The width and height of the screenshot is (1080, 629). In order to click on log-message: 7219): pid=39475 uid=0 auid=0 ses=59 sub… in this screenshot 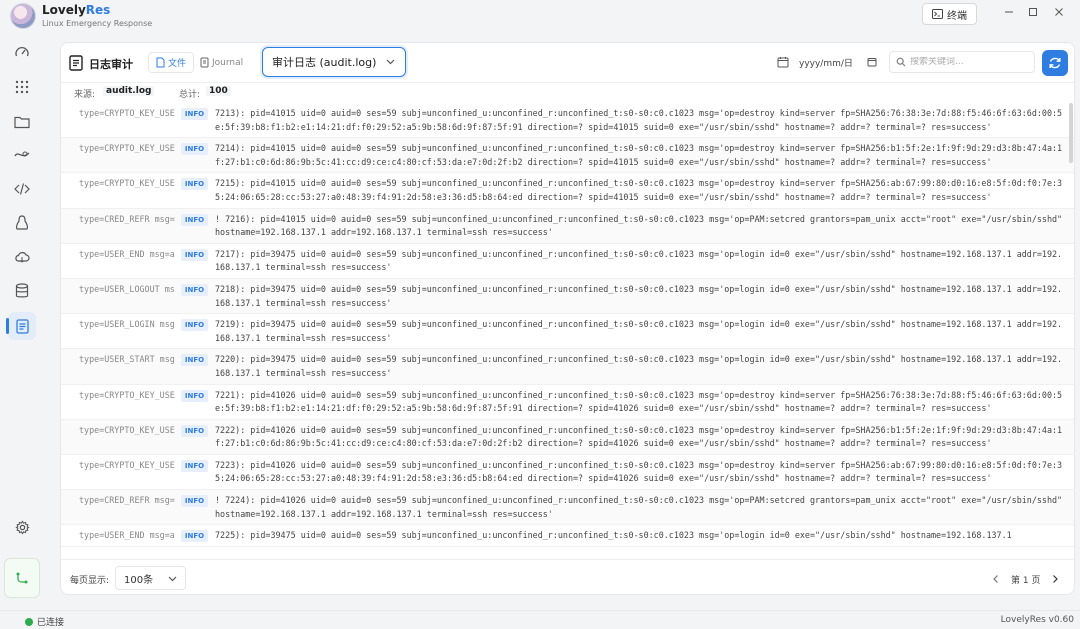, I will do `click(639, 331)`.